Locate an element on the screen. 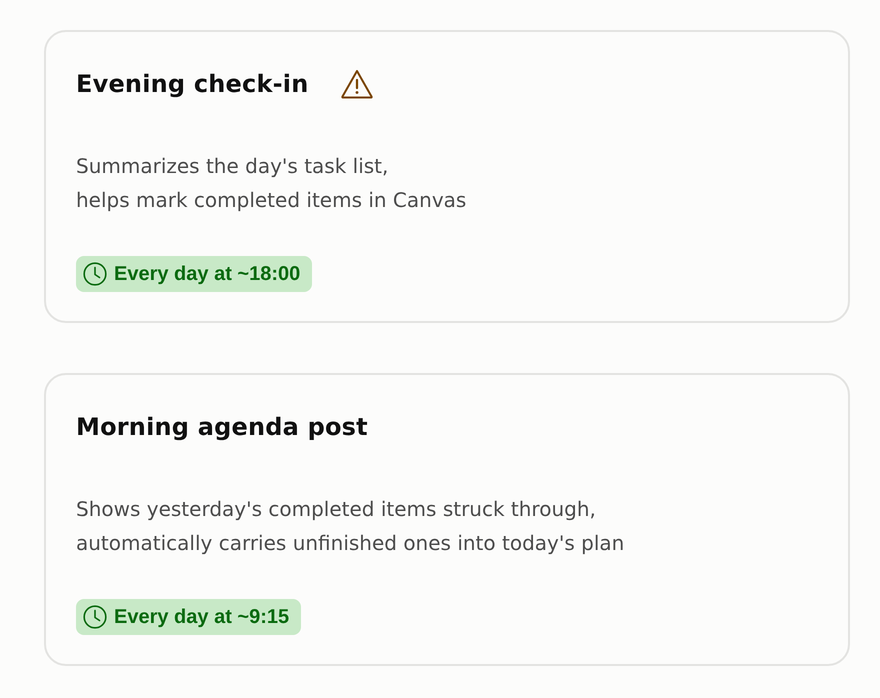  card-description: Summarizes the day's task list, helps mark completed items in Canvas is located at coordinates (272, 183).